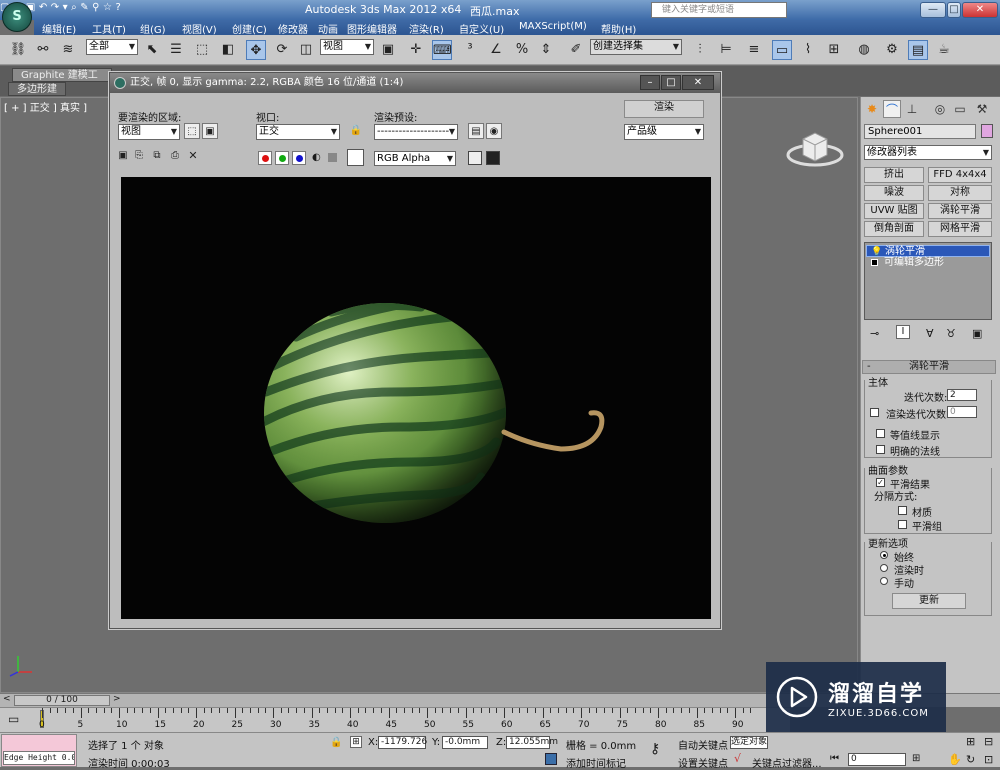  What do you see at coordinates (880, 482) in the screenshot?
I see `smooth-result-checkbox: ✓` at bounding box center [880, 482].